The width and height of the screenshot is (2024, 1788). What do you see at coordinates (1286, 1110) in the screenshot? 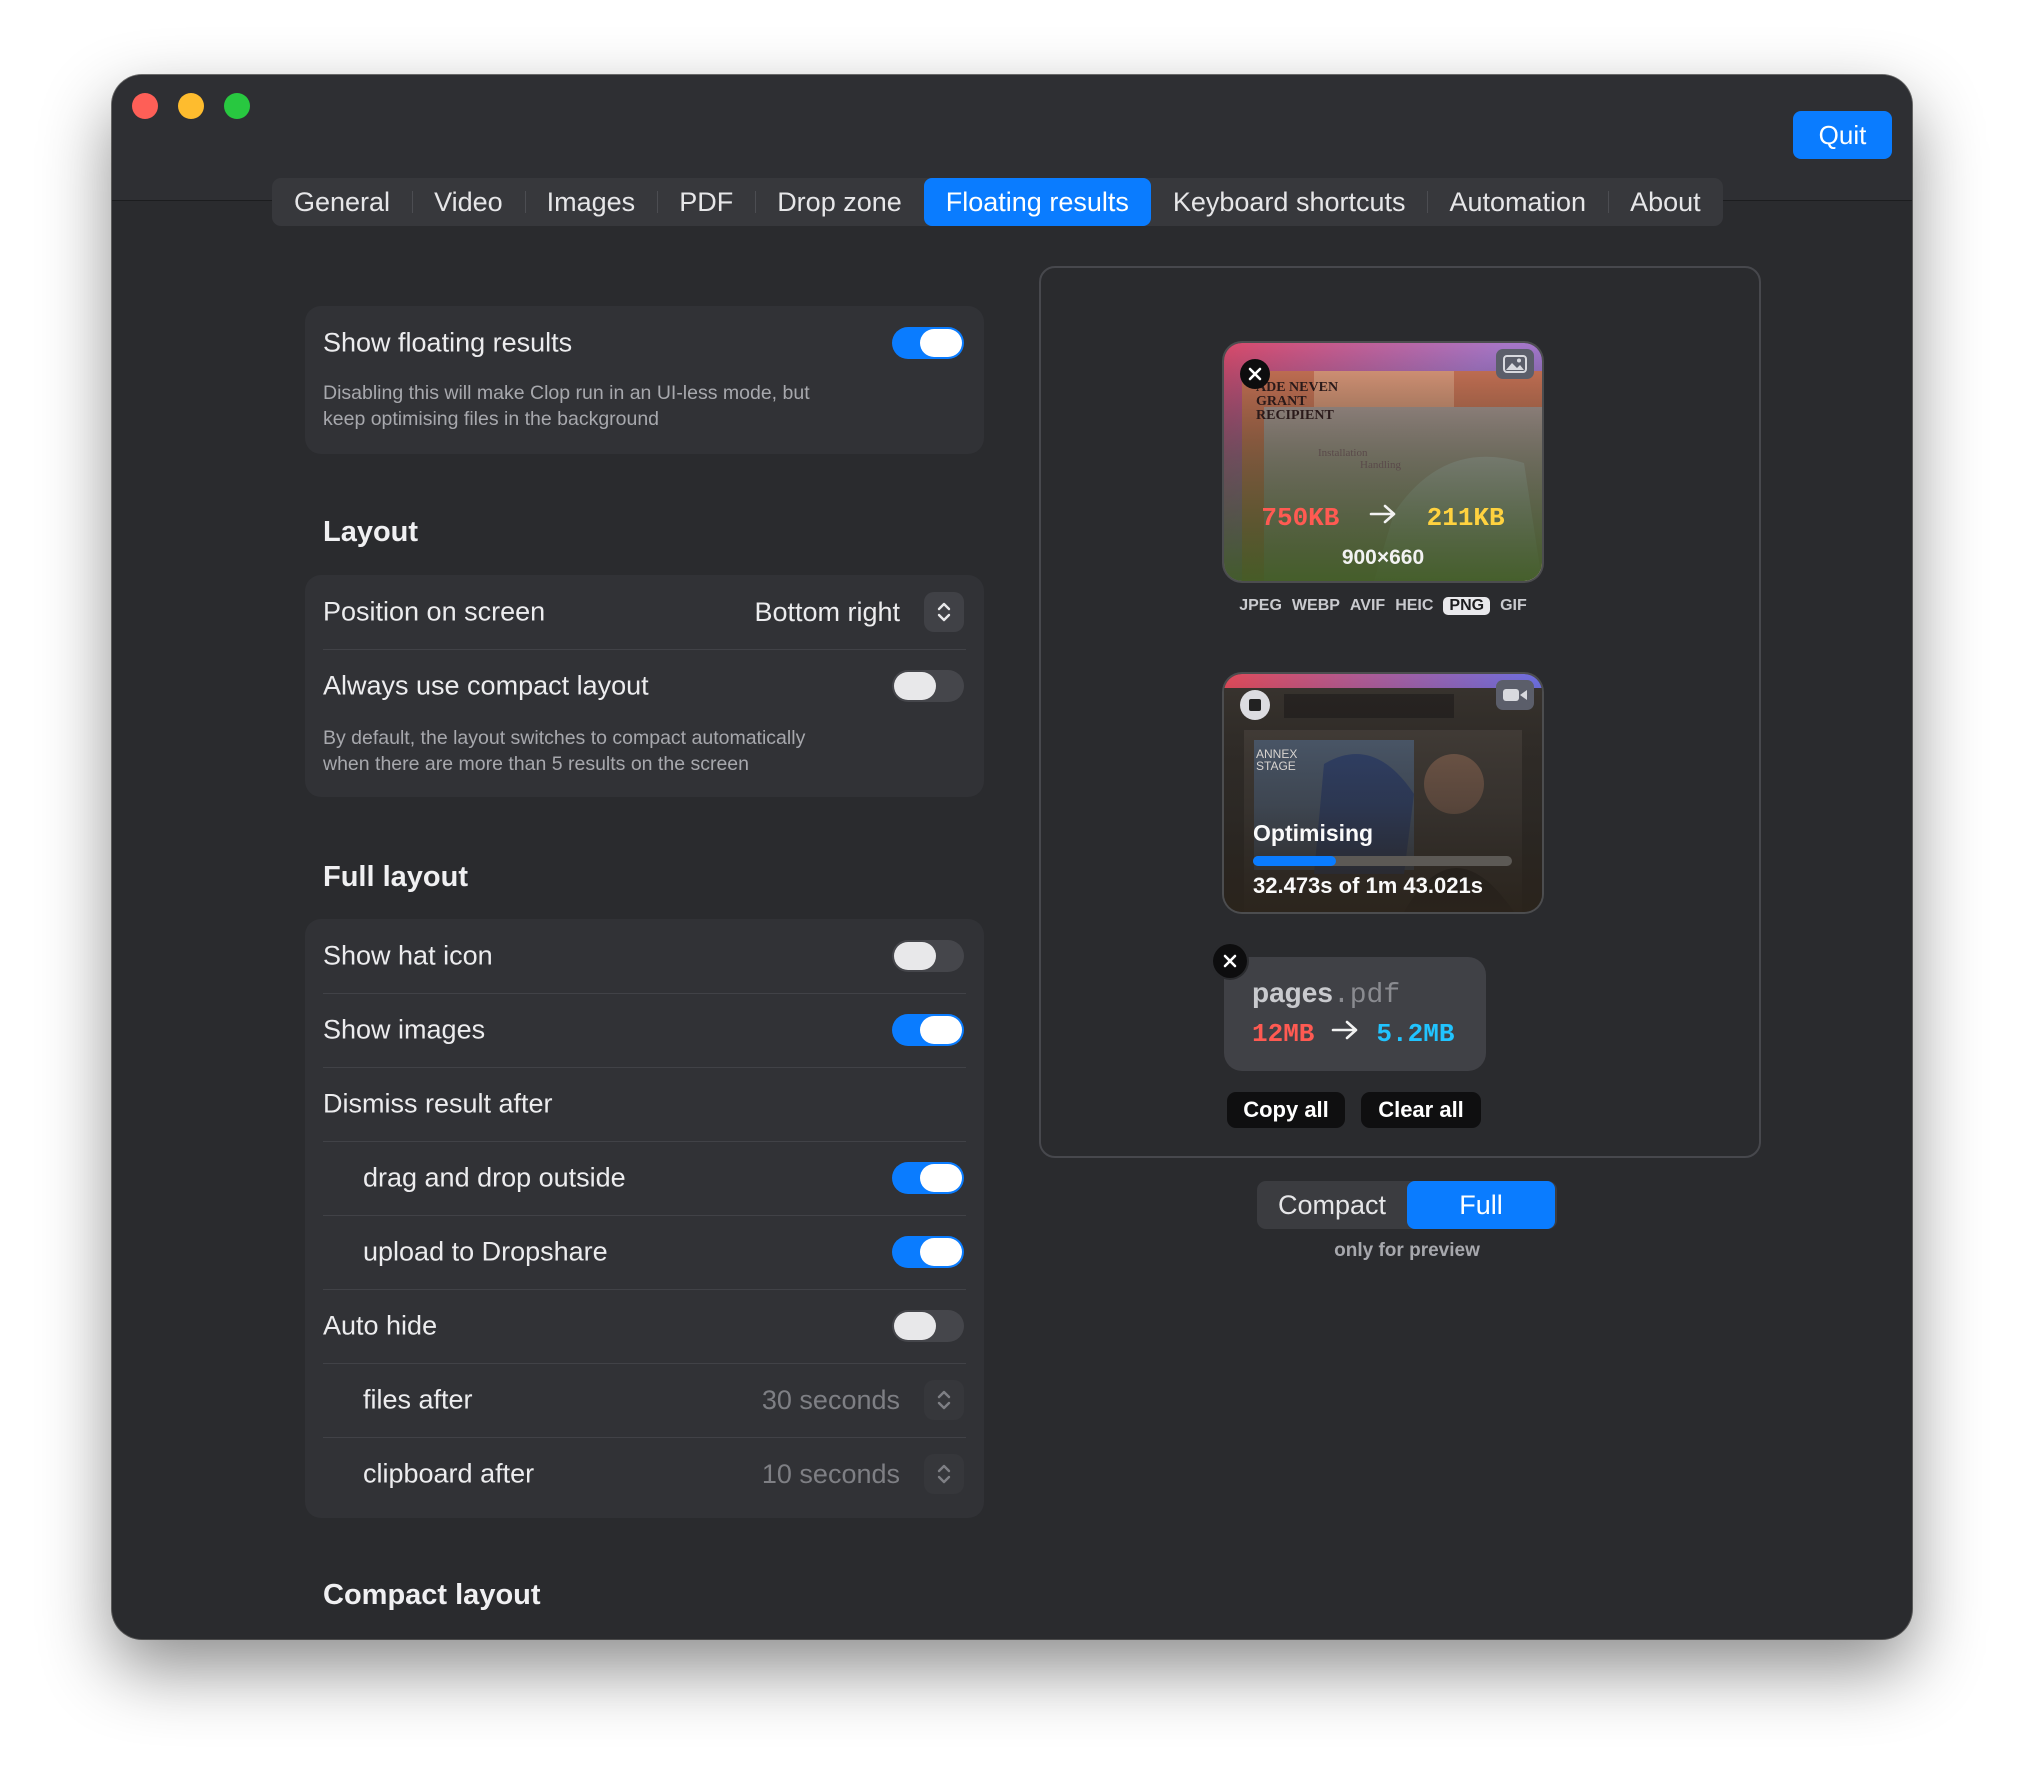
I see `copy-all-button: Copy all` at bounding box center [1286, 1110].